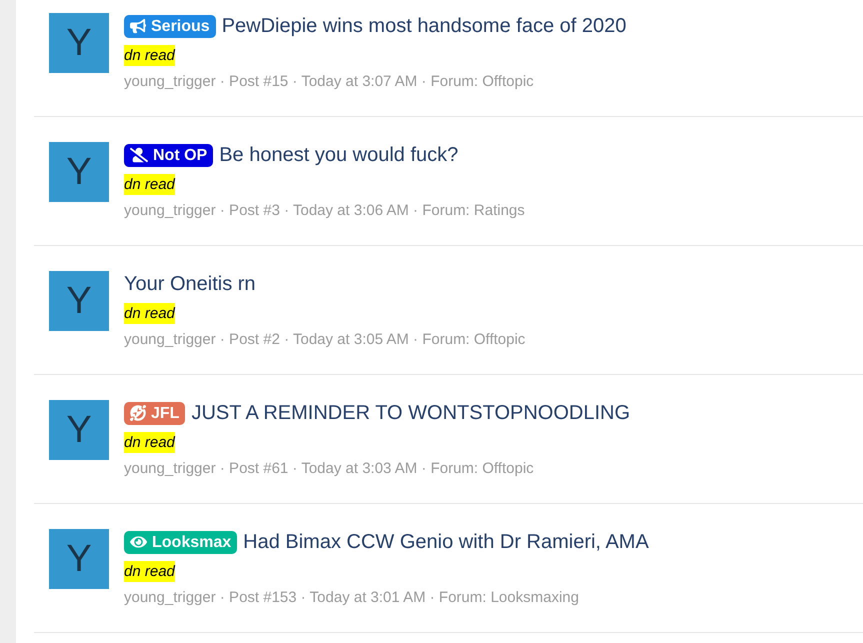 The height and width of the screenshot is (643, 863). I want to click on prefix-badge: Not OP, so click(169, 155).